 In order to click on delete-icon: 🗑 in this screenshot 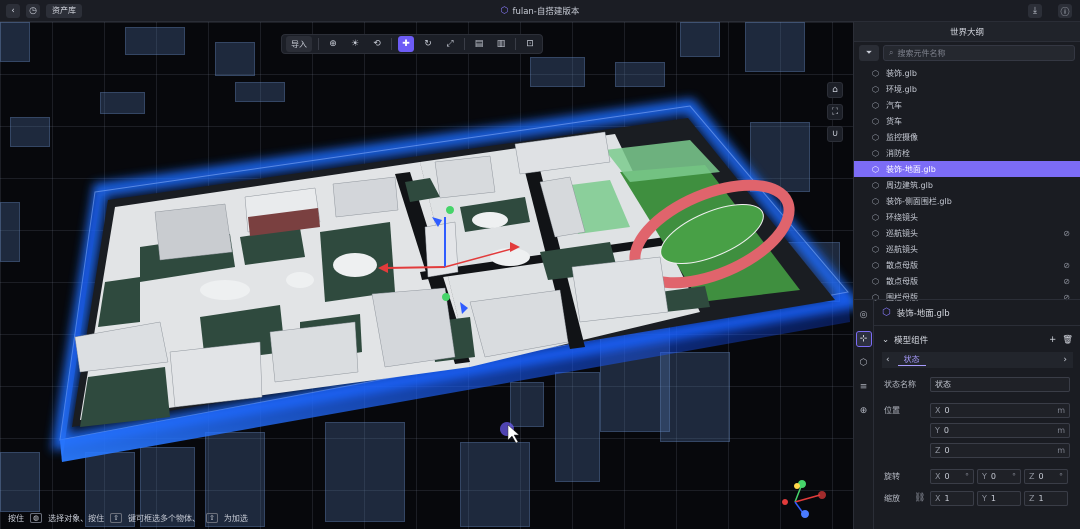, I will do `click(1067, 340)`.